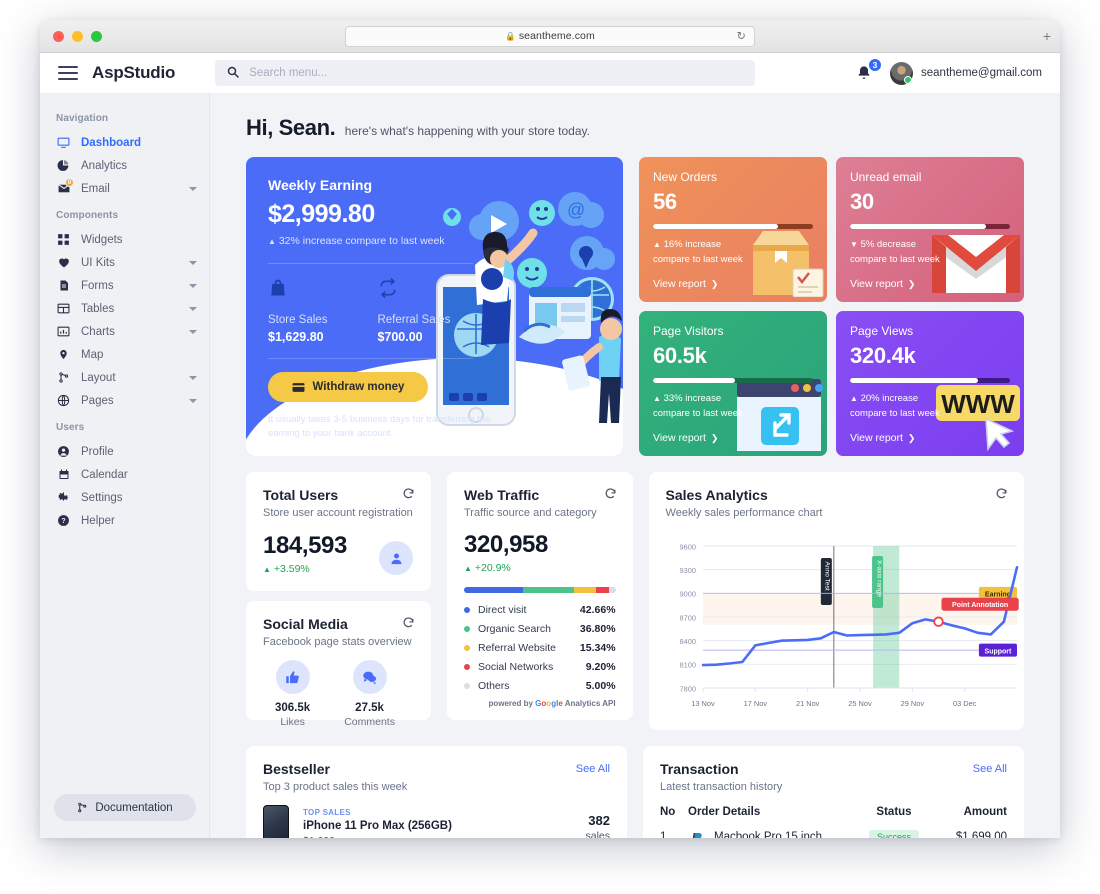 This screenshot has width=1100, height=894. Describe the element at coordinates (65, 186) in the screenshot. I see `envelope-icon: 0` at that location.